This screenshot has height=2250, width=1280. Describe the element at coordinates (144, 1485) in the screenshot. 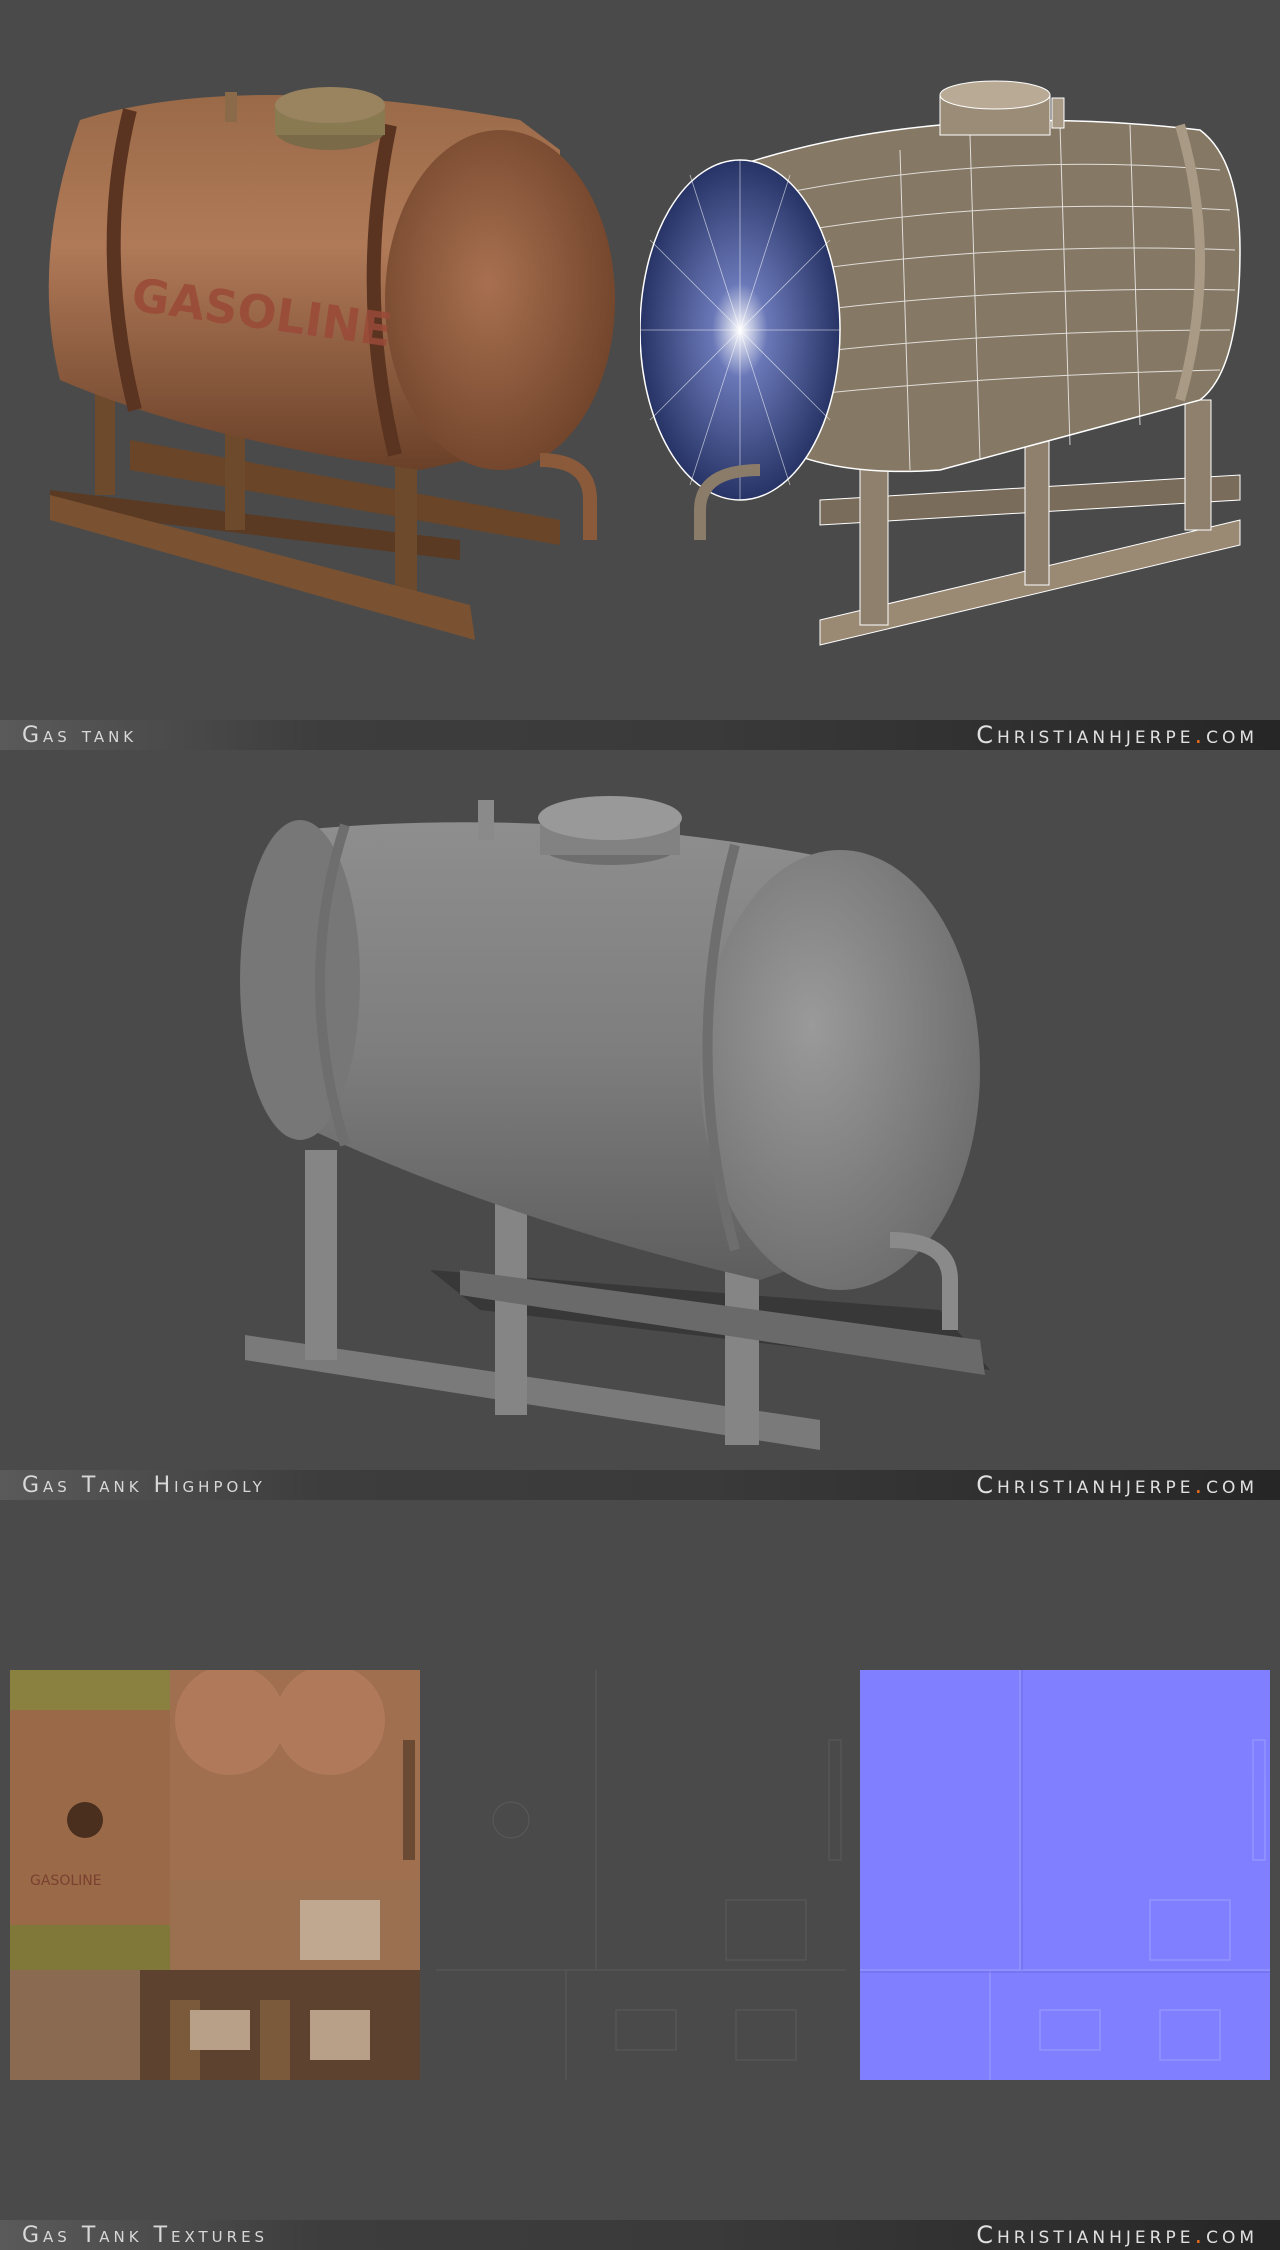

I see `section-title: Gas Tank Highpoly` at that location.